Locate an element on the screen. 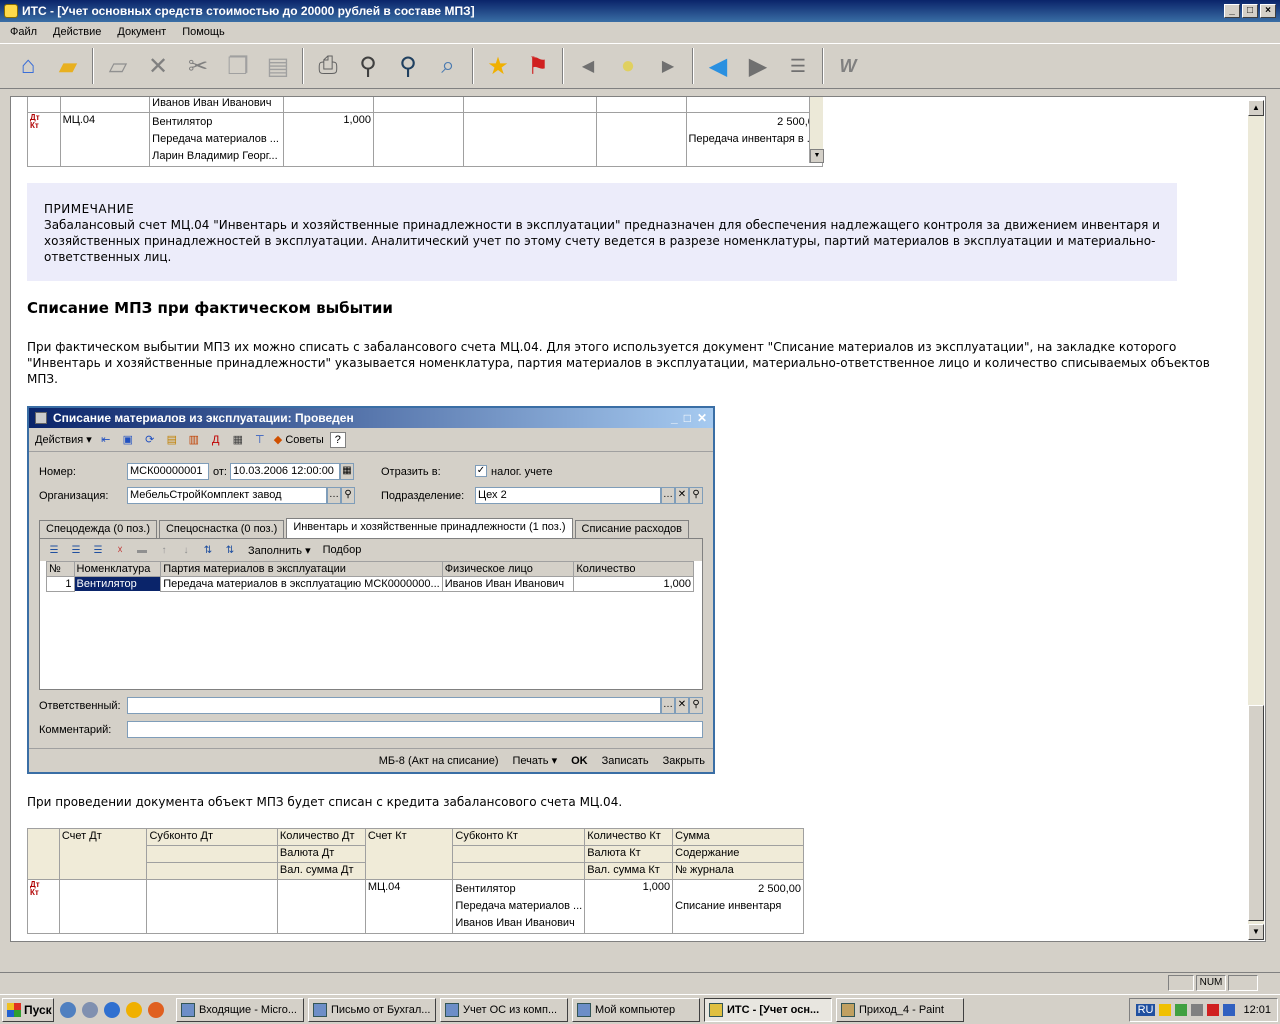  flag-icon: ⚑ is located at coordinates (538, 66).